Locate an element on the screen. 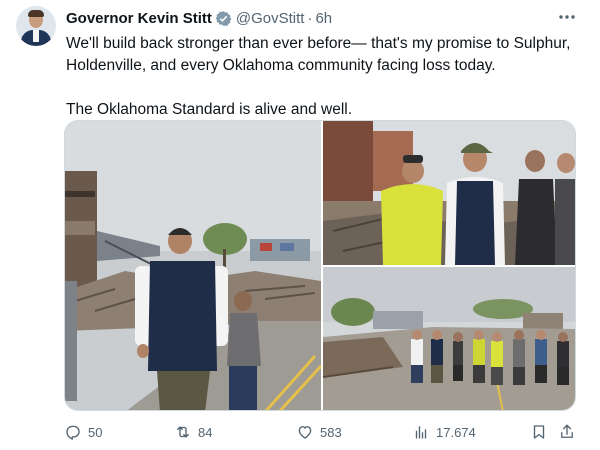 This screenshot has height=450, width=600. photo-governor-talking-crowd is located at coordinates (449, 193).